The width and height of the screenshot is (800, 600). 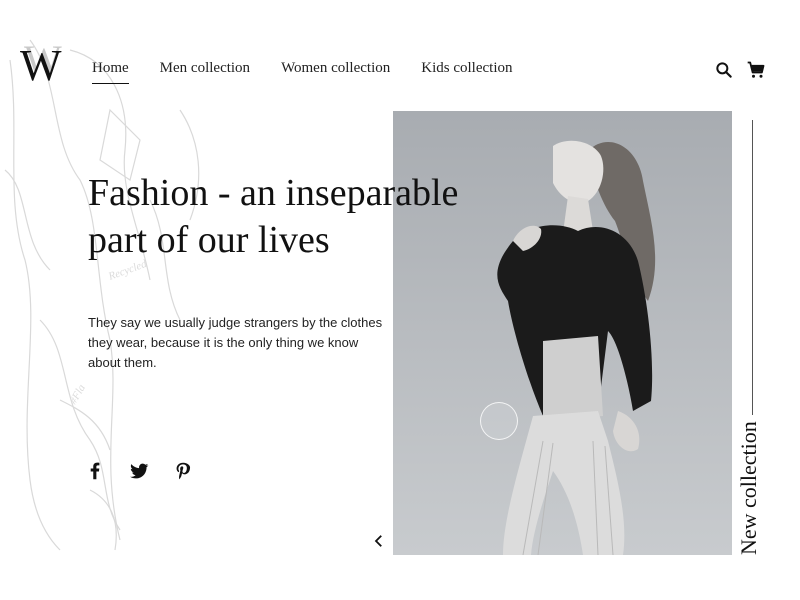 I want to click on svg-text: #Fla, so click(x=77, y=394).